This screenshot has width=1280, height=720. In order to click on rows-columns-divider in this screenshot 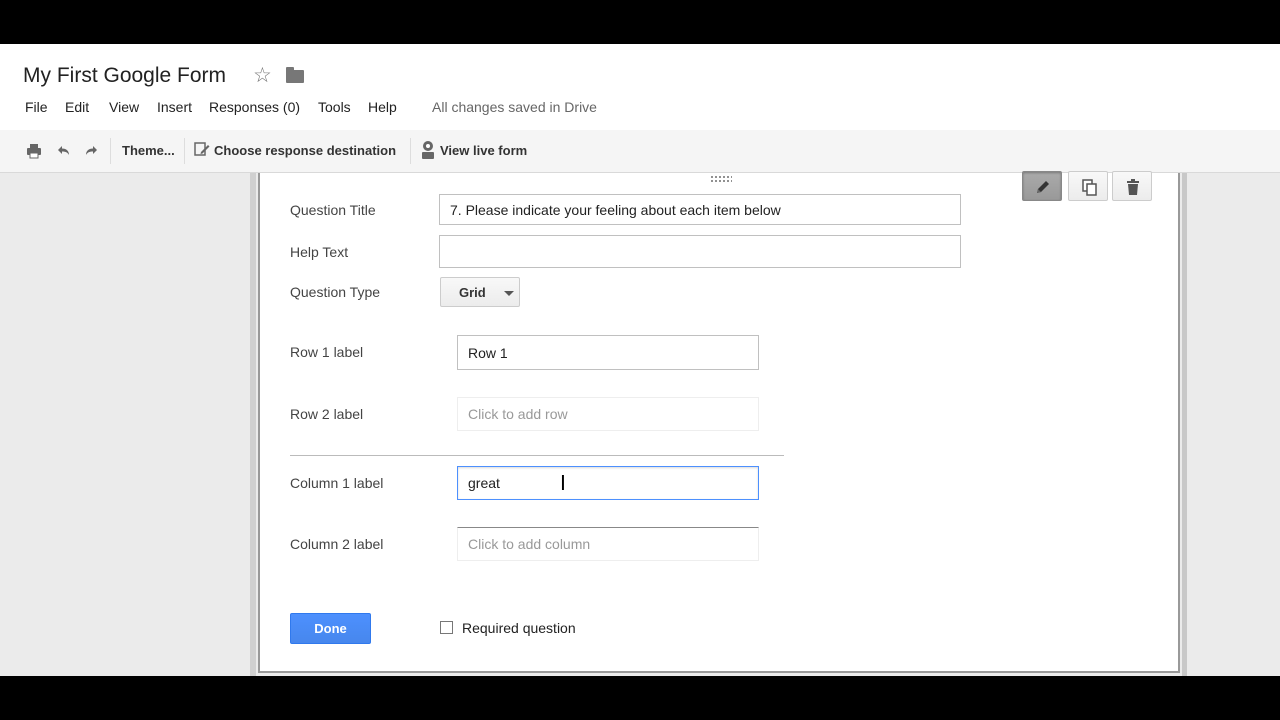, I will do `click(537, 455)`.